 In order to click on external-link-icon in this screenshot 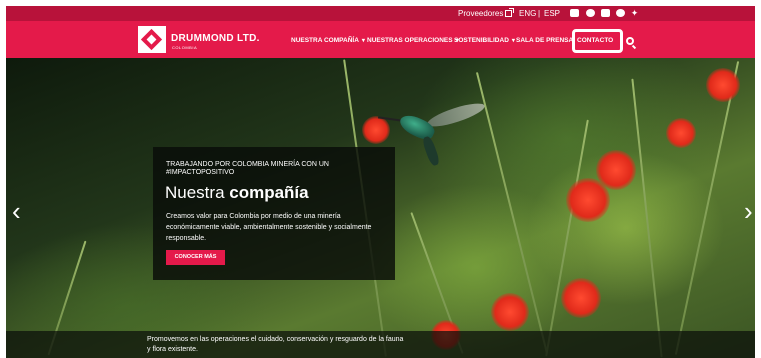, I will do `click(510, 12)`.